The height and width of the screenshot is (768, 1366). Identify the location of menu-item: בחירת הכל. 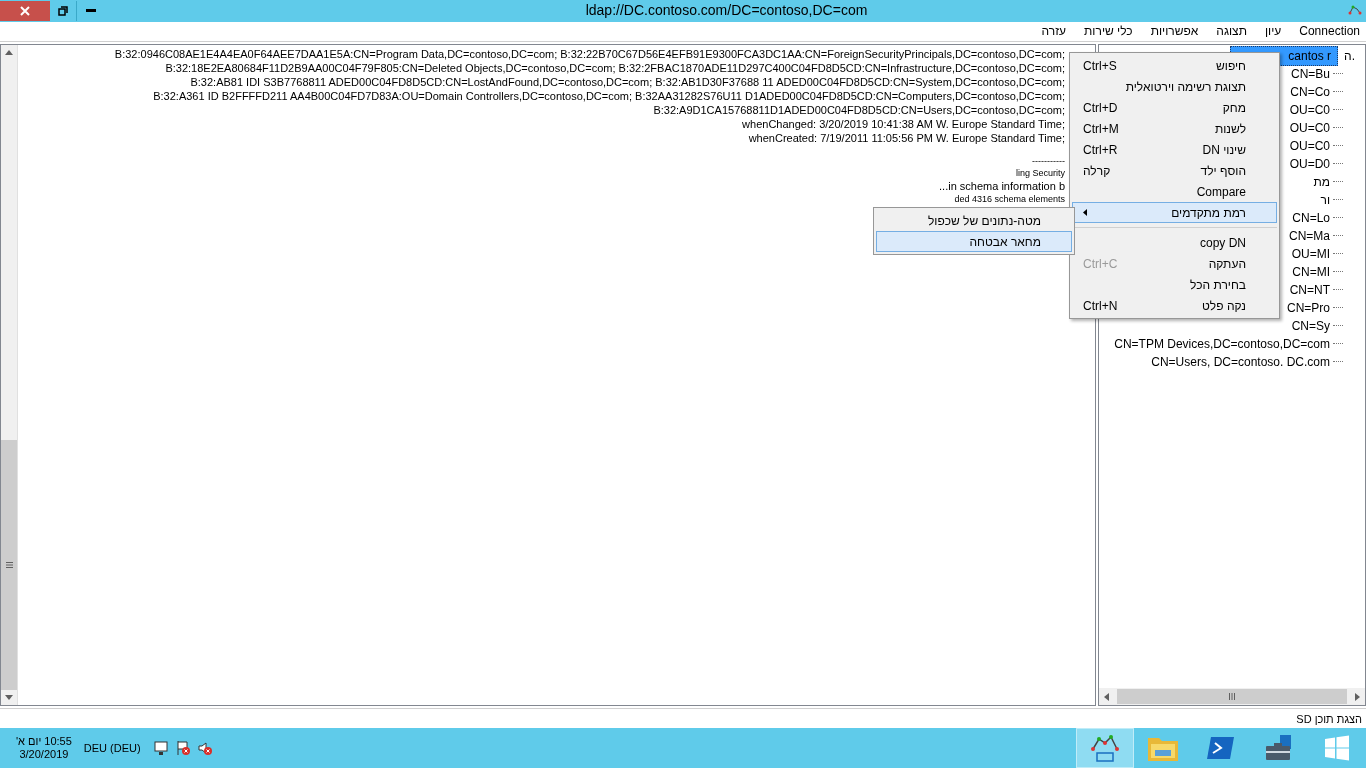
(1174, 284).